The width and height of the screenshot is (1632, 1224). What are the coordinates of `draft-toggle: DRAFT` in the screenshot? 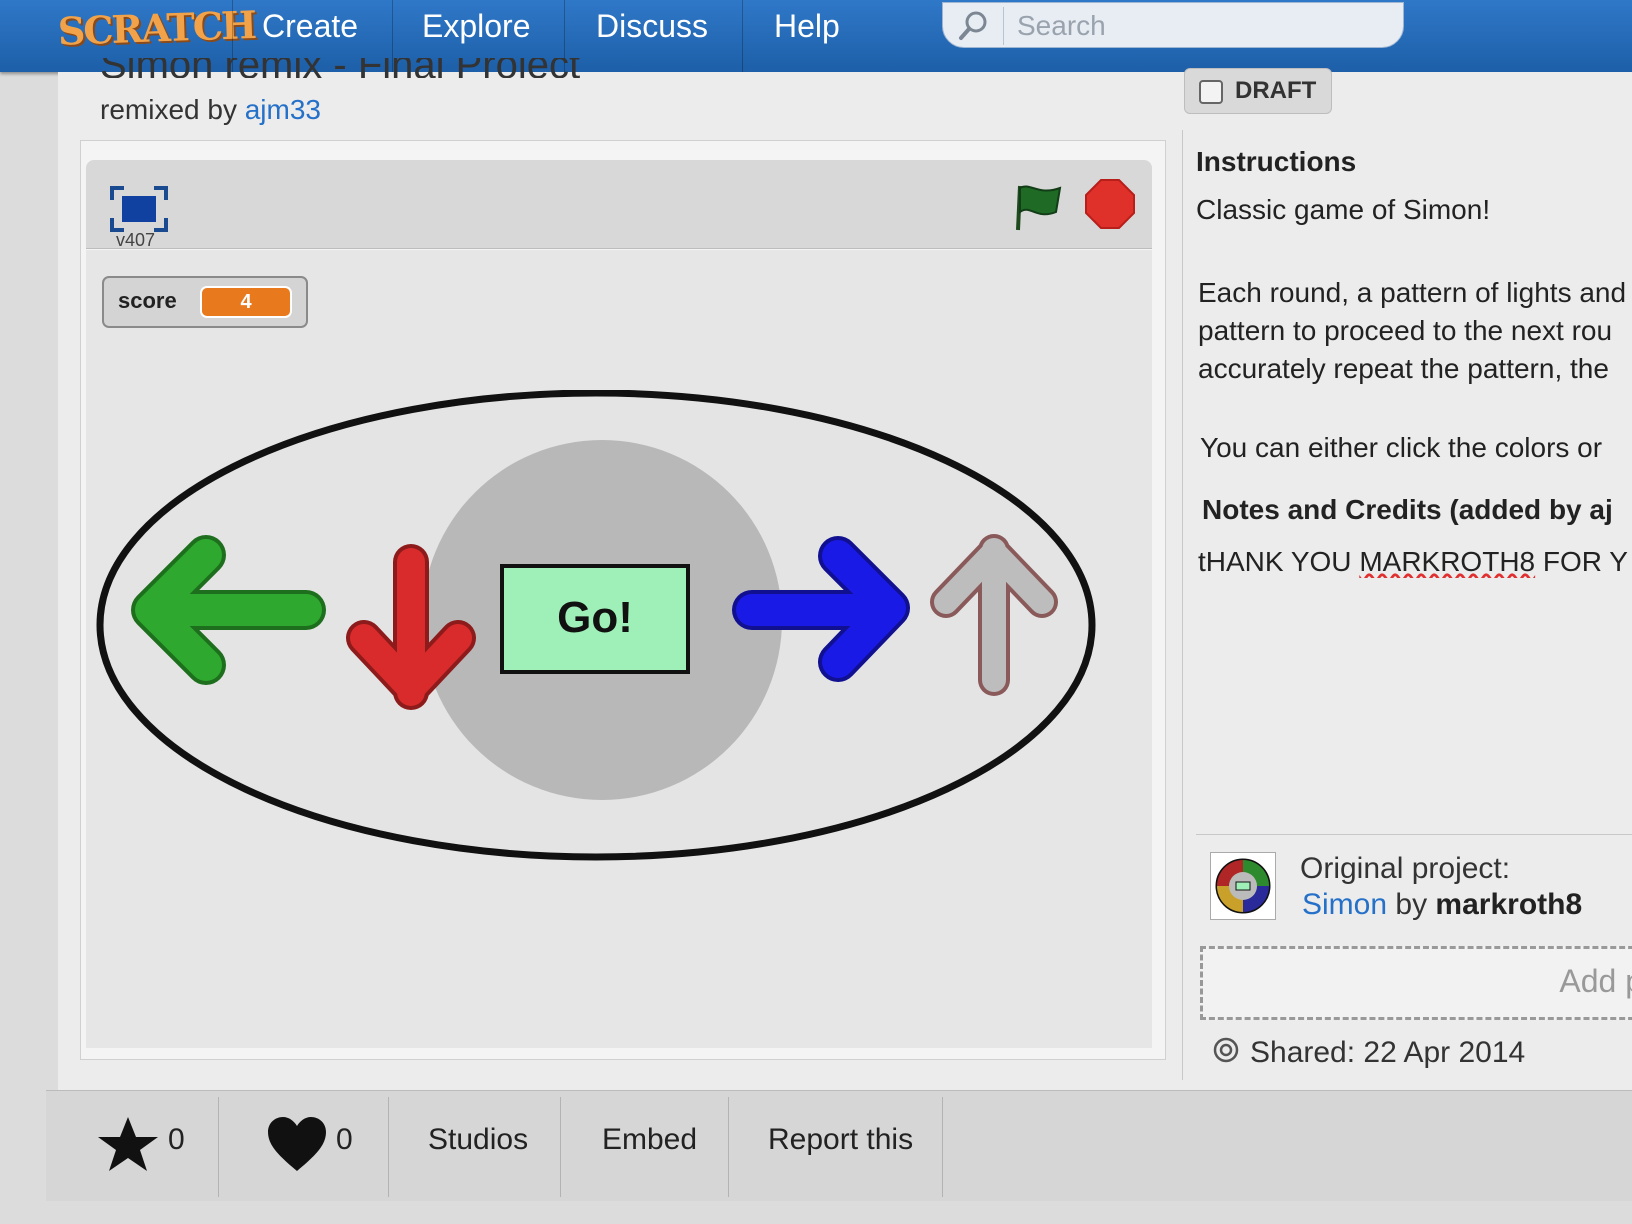 It's located at (1258, 91).